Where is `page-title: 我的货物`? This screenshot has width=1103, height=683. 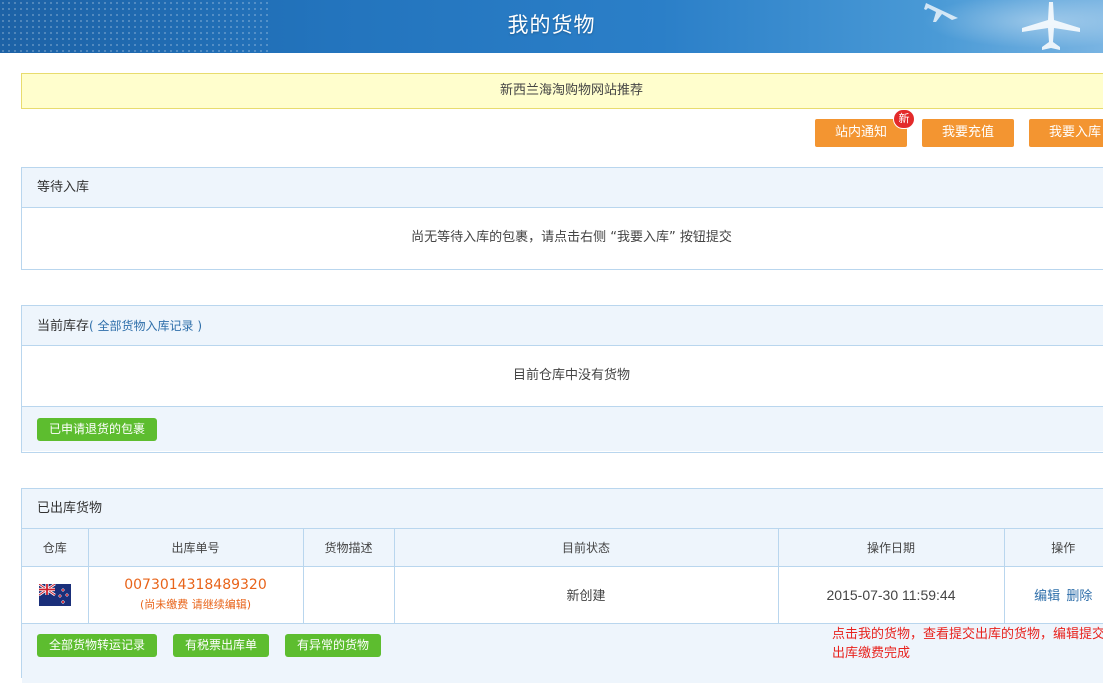
page-title: 我的货物 is located at coordinates (551, 25).